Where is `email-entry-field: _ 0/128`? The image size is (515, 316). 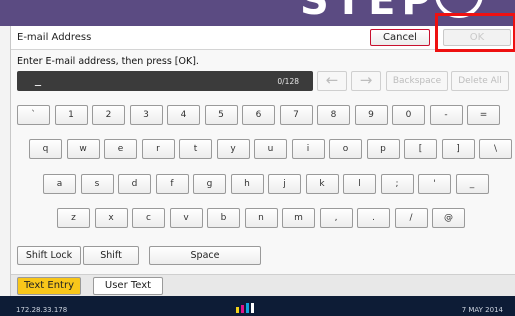 email-entry-field: _ 0/128 is located at coordinates (165, 81).